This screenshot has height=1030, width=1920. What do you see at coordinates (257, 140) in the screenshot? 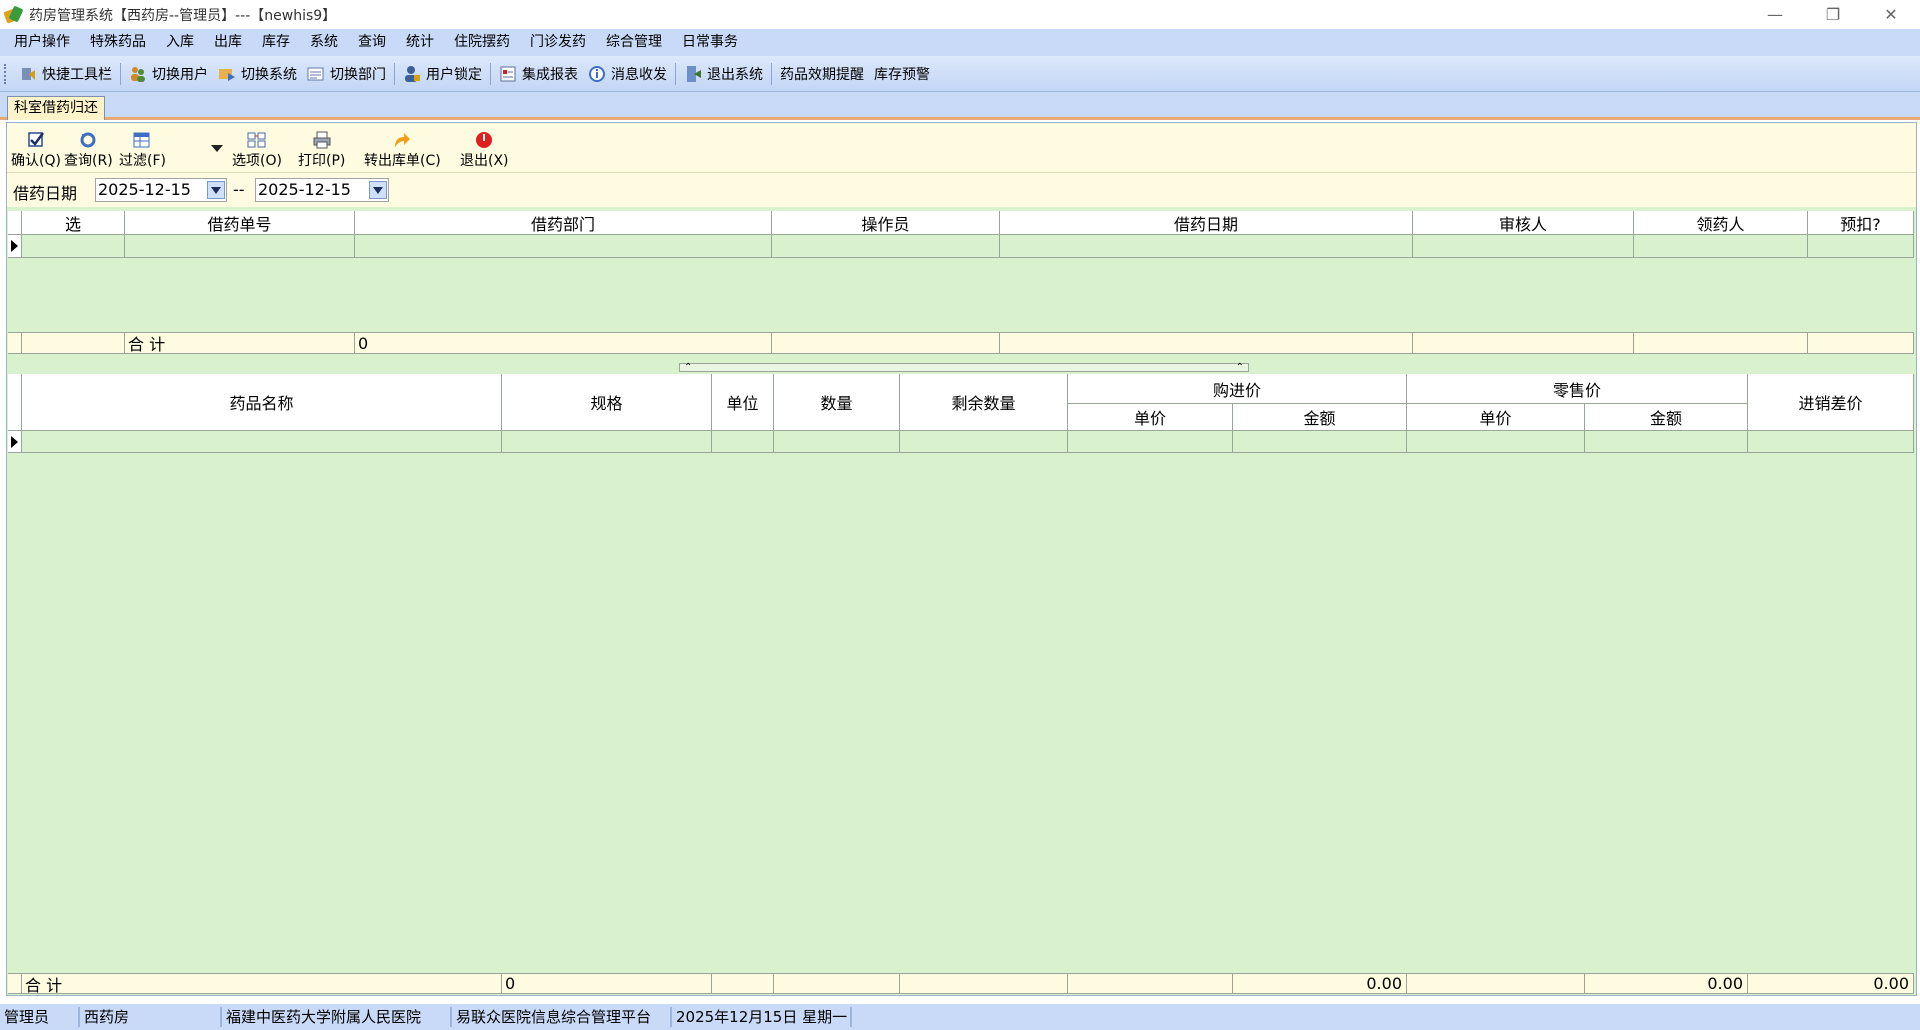
I see `options-icon` at bounding box center [257, 140].